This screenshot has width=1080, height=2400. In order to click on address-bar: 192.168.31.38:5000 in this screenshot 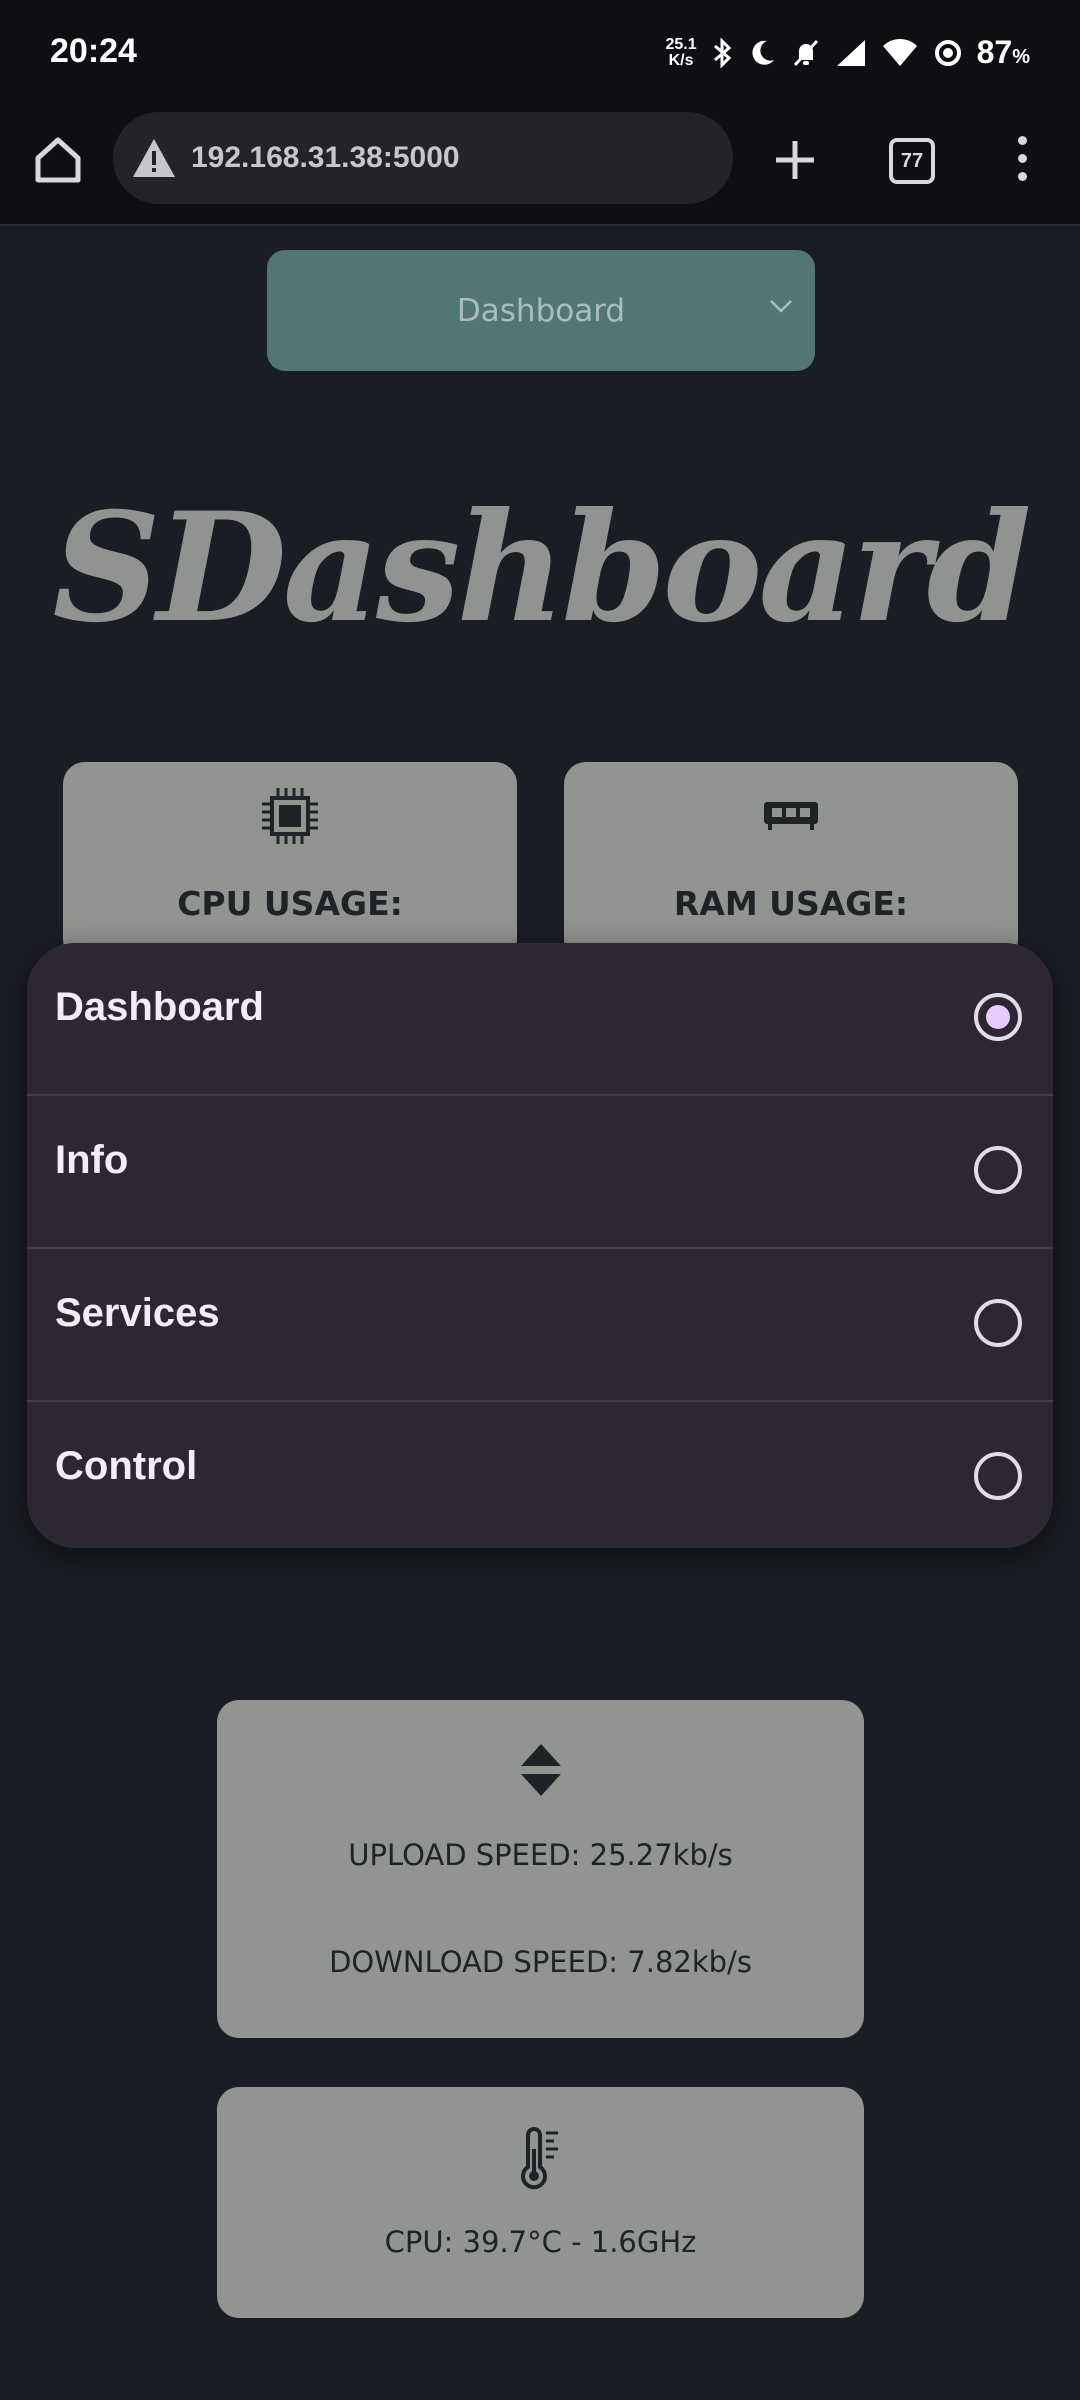, I will do `click(423, 158)`.